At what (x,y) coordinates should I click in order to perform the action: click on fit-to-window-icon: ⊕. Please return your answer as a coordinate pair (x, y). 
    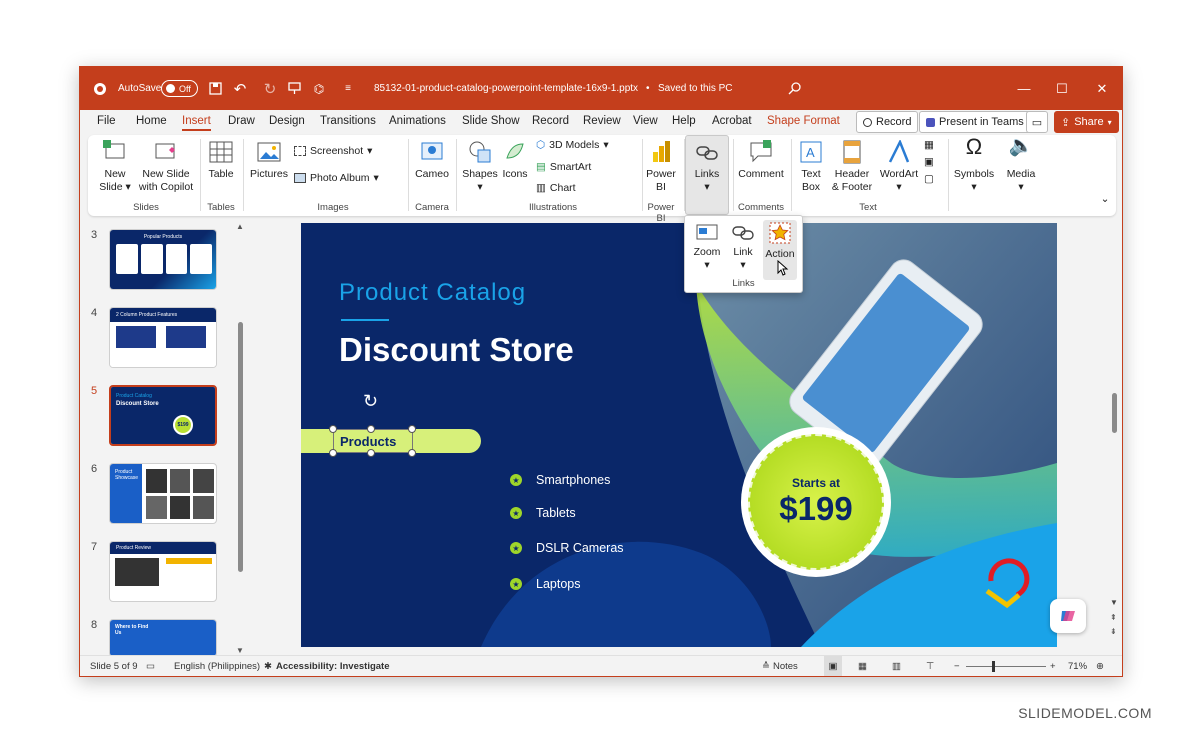
    Looking at the image, I should click on (1100, 666).